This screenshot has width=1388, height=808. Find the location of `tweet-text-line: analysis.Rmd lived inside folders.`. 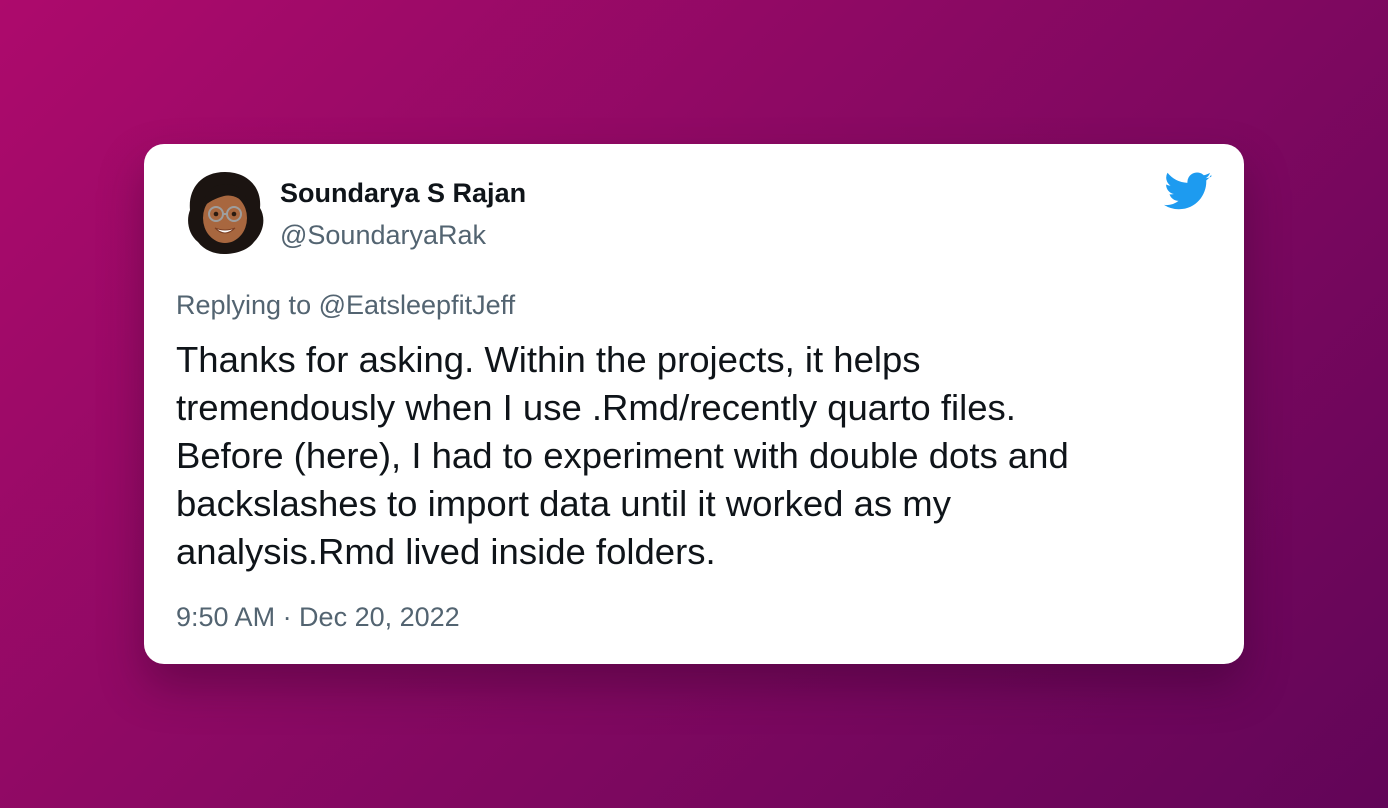

tweet-text-line: analysis.Rmd lived inside folders. is located at coordinates (446, 551).